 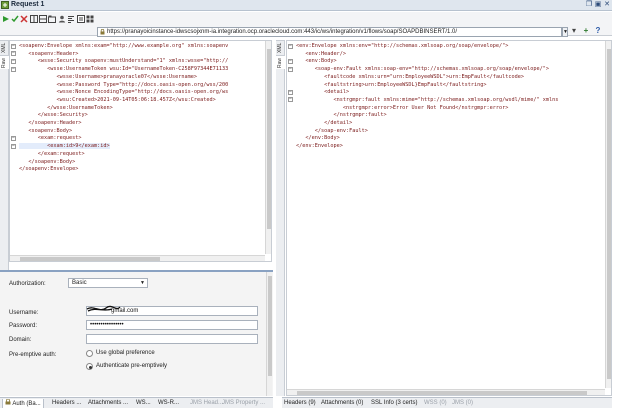 What do you see at coordinates (342, 403) in the screenshot?
I see `tab-response-attachments: Attachments (0)` at bounding box center [342, 403].